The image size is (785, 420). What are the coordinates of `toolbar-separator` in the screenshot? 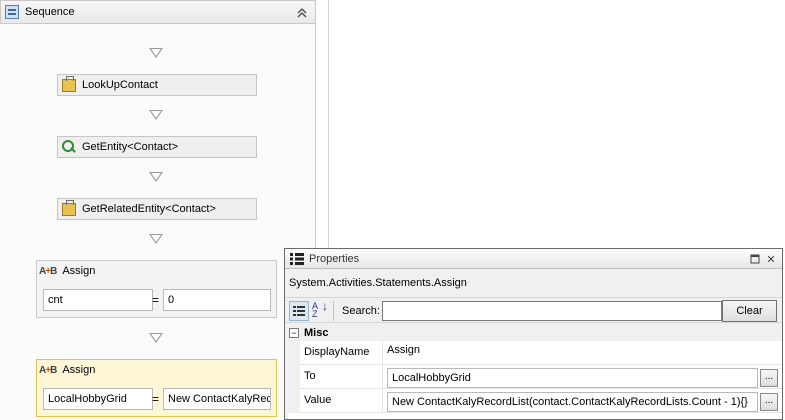 It's located at (333, 311).